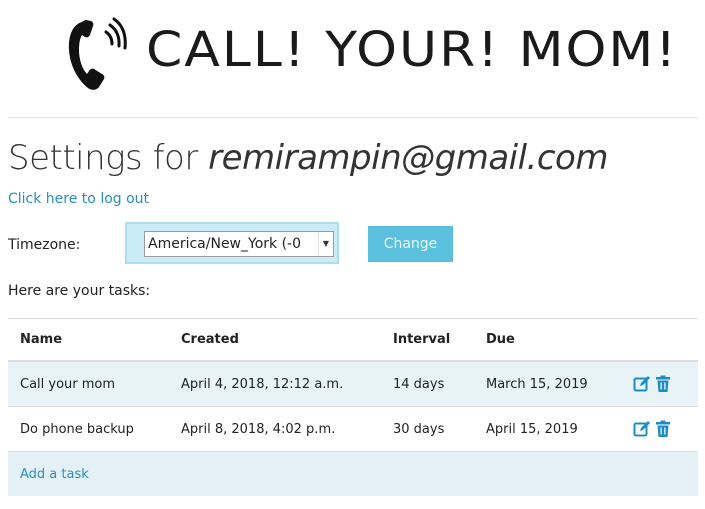 The width and height of the screenshot is (705, 509). I want to click on timezone-selected-value: America/New_York (-0, so click(224, 244).